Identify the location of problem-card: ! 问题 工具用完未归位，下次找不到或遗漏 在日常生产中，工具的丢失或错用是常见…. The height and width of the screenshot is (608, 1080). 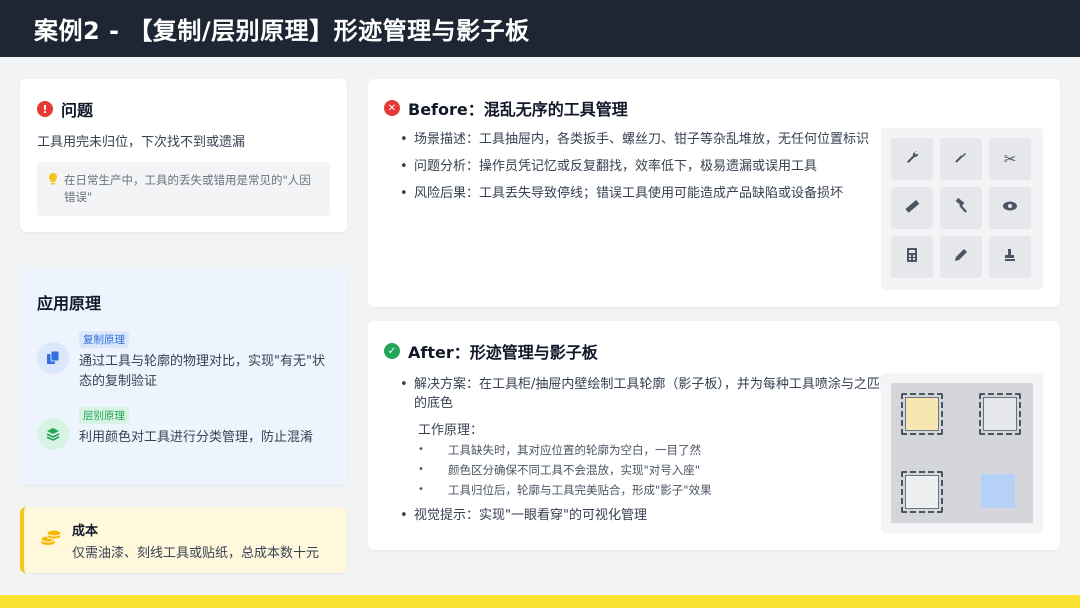
(183, 155).